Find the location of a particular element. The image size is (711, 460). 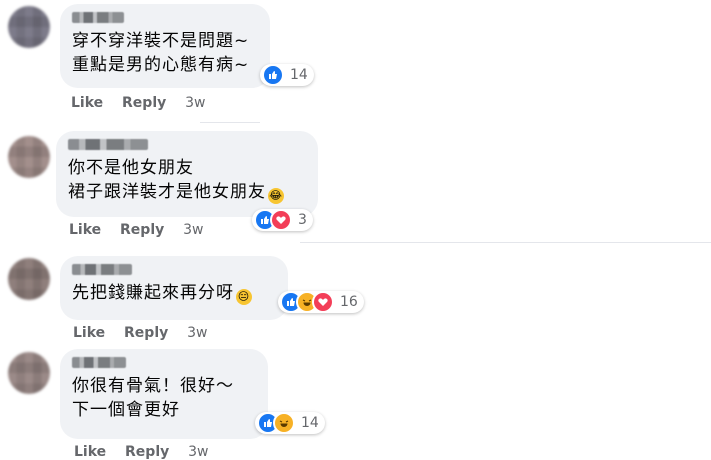

comment-bubble: 穿不穿洋裝不是問題~ 重點是男的心態有病~ is located at coordinates (165, 46).